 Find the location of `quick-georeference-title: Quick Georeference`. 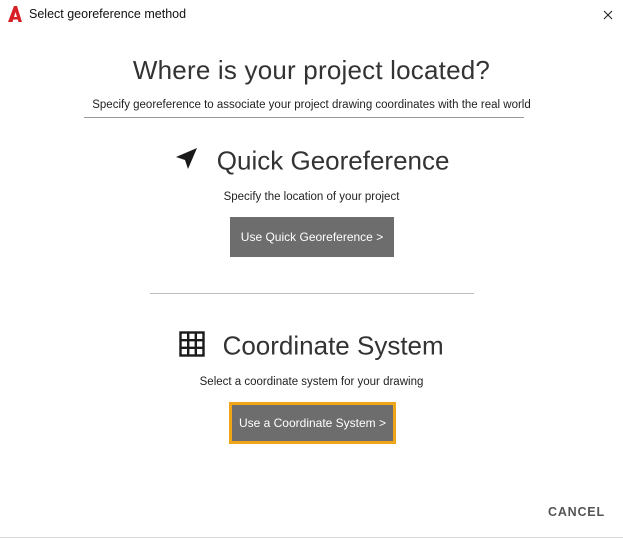

quick-georeference-title: Quick Georeference is located at coordinates (333, 160).